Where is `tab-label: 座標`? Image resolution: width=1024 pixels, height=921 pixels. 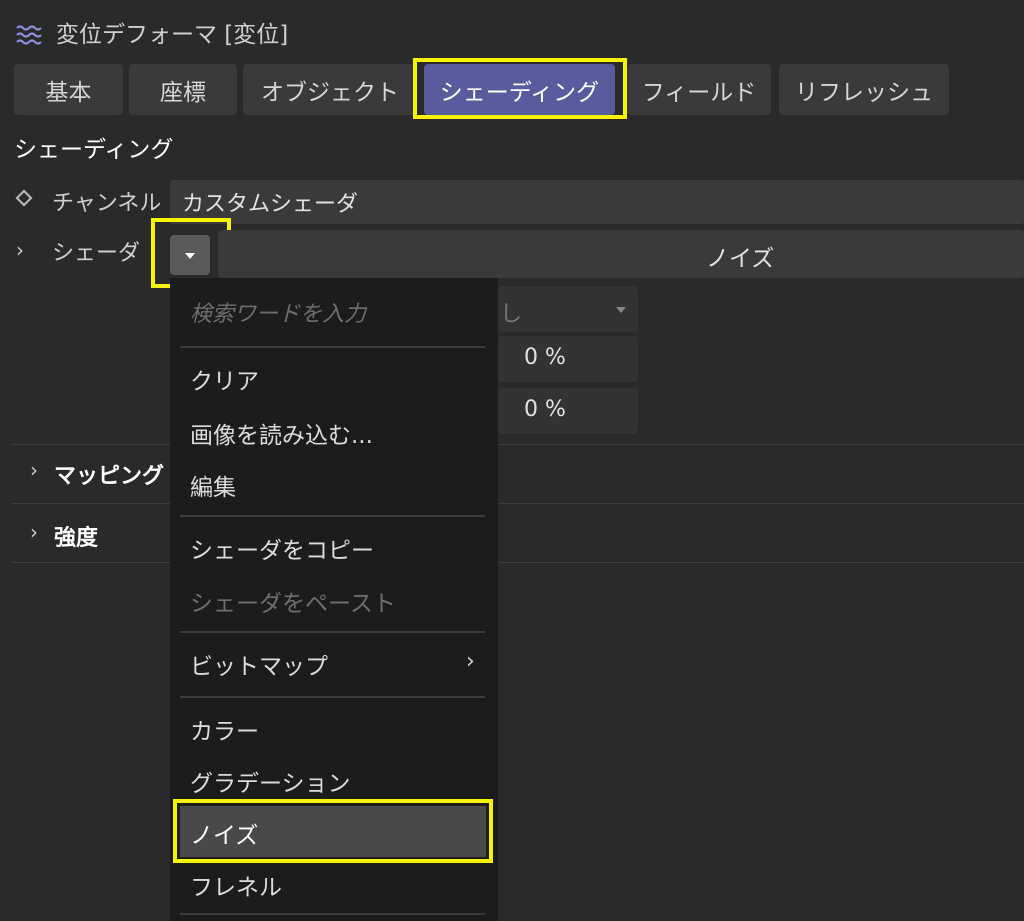
tab-label: 座標 is located at coordinates (183, 92).